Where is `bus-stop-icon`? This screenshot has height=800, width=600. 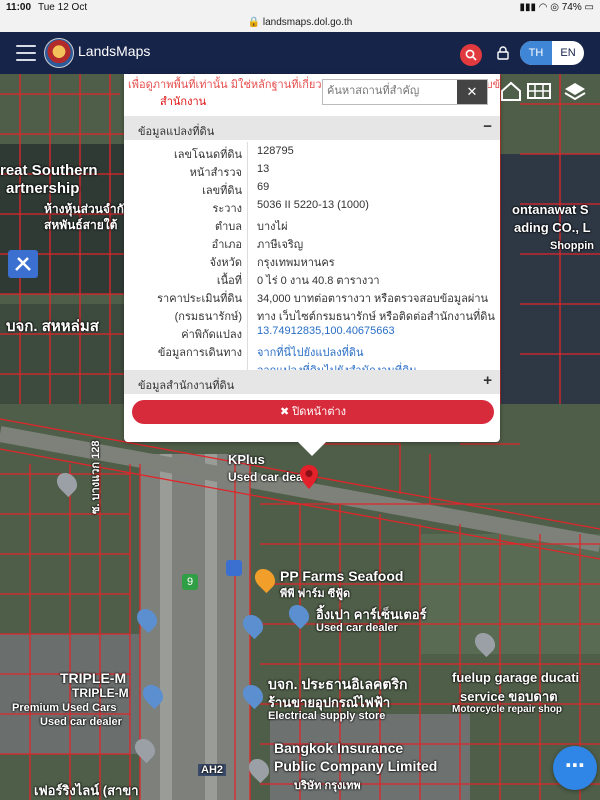
bus-stop-icon is located at coordinates (234, 568).